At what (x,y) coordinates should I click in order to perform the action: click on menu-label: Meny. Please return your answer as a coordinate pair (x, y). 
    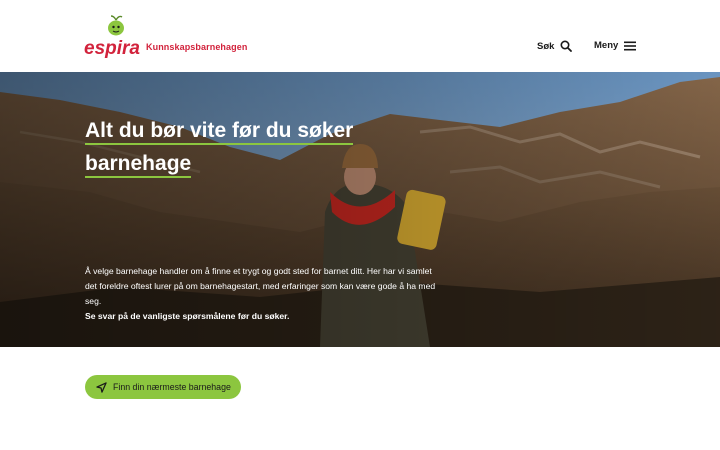
    Looking at the image, I should click on (606, 45).